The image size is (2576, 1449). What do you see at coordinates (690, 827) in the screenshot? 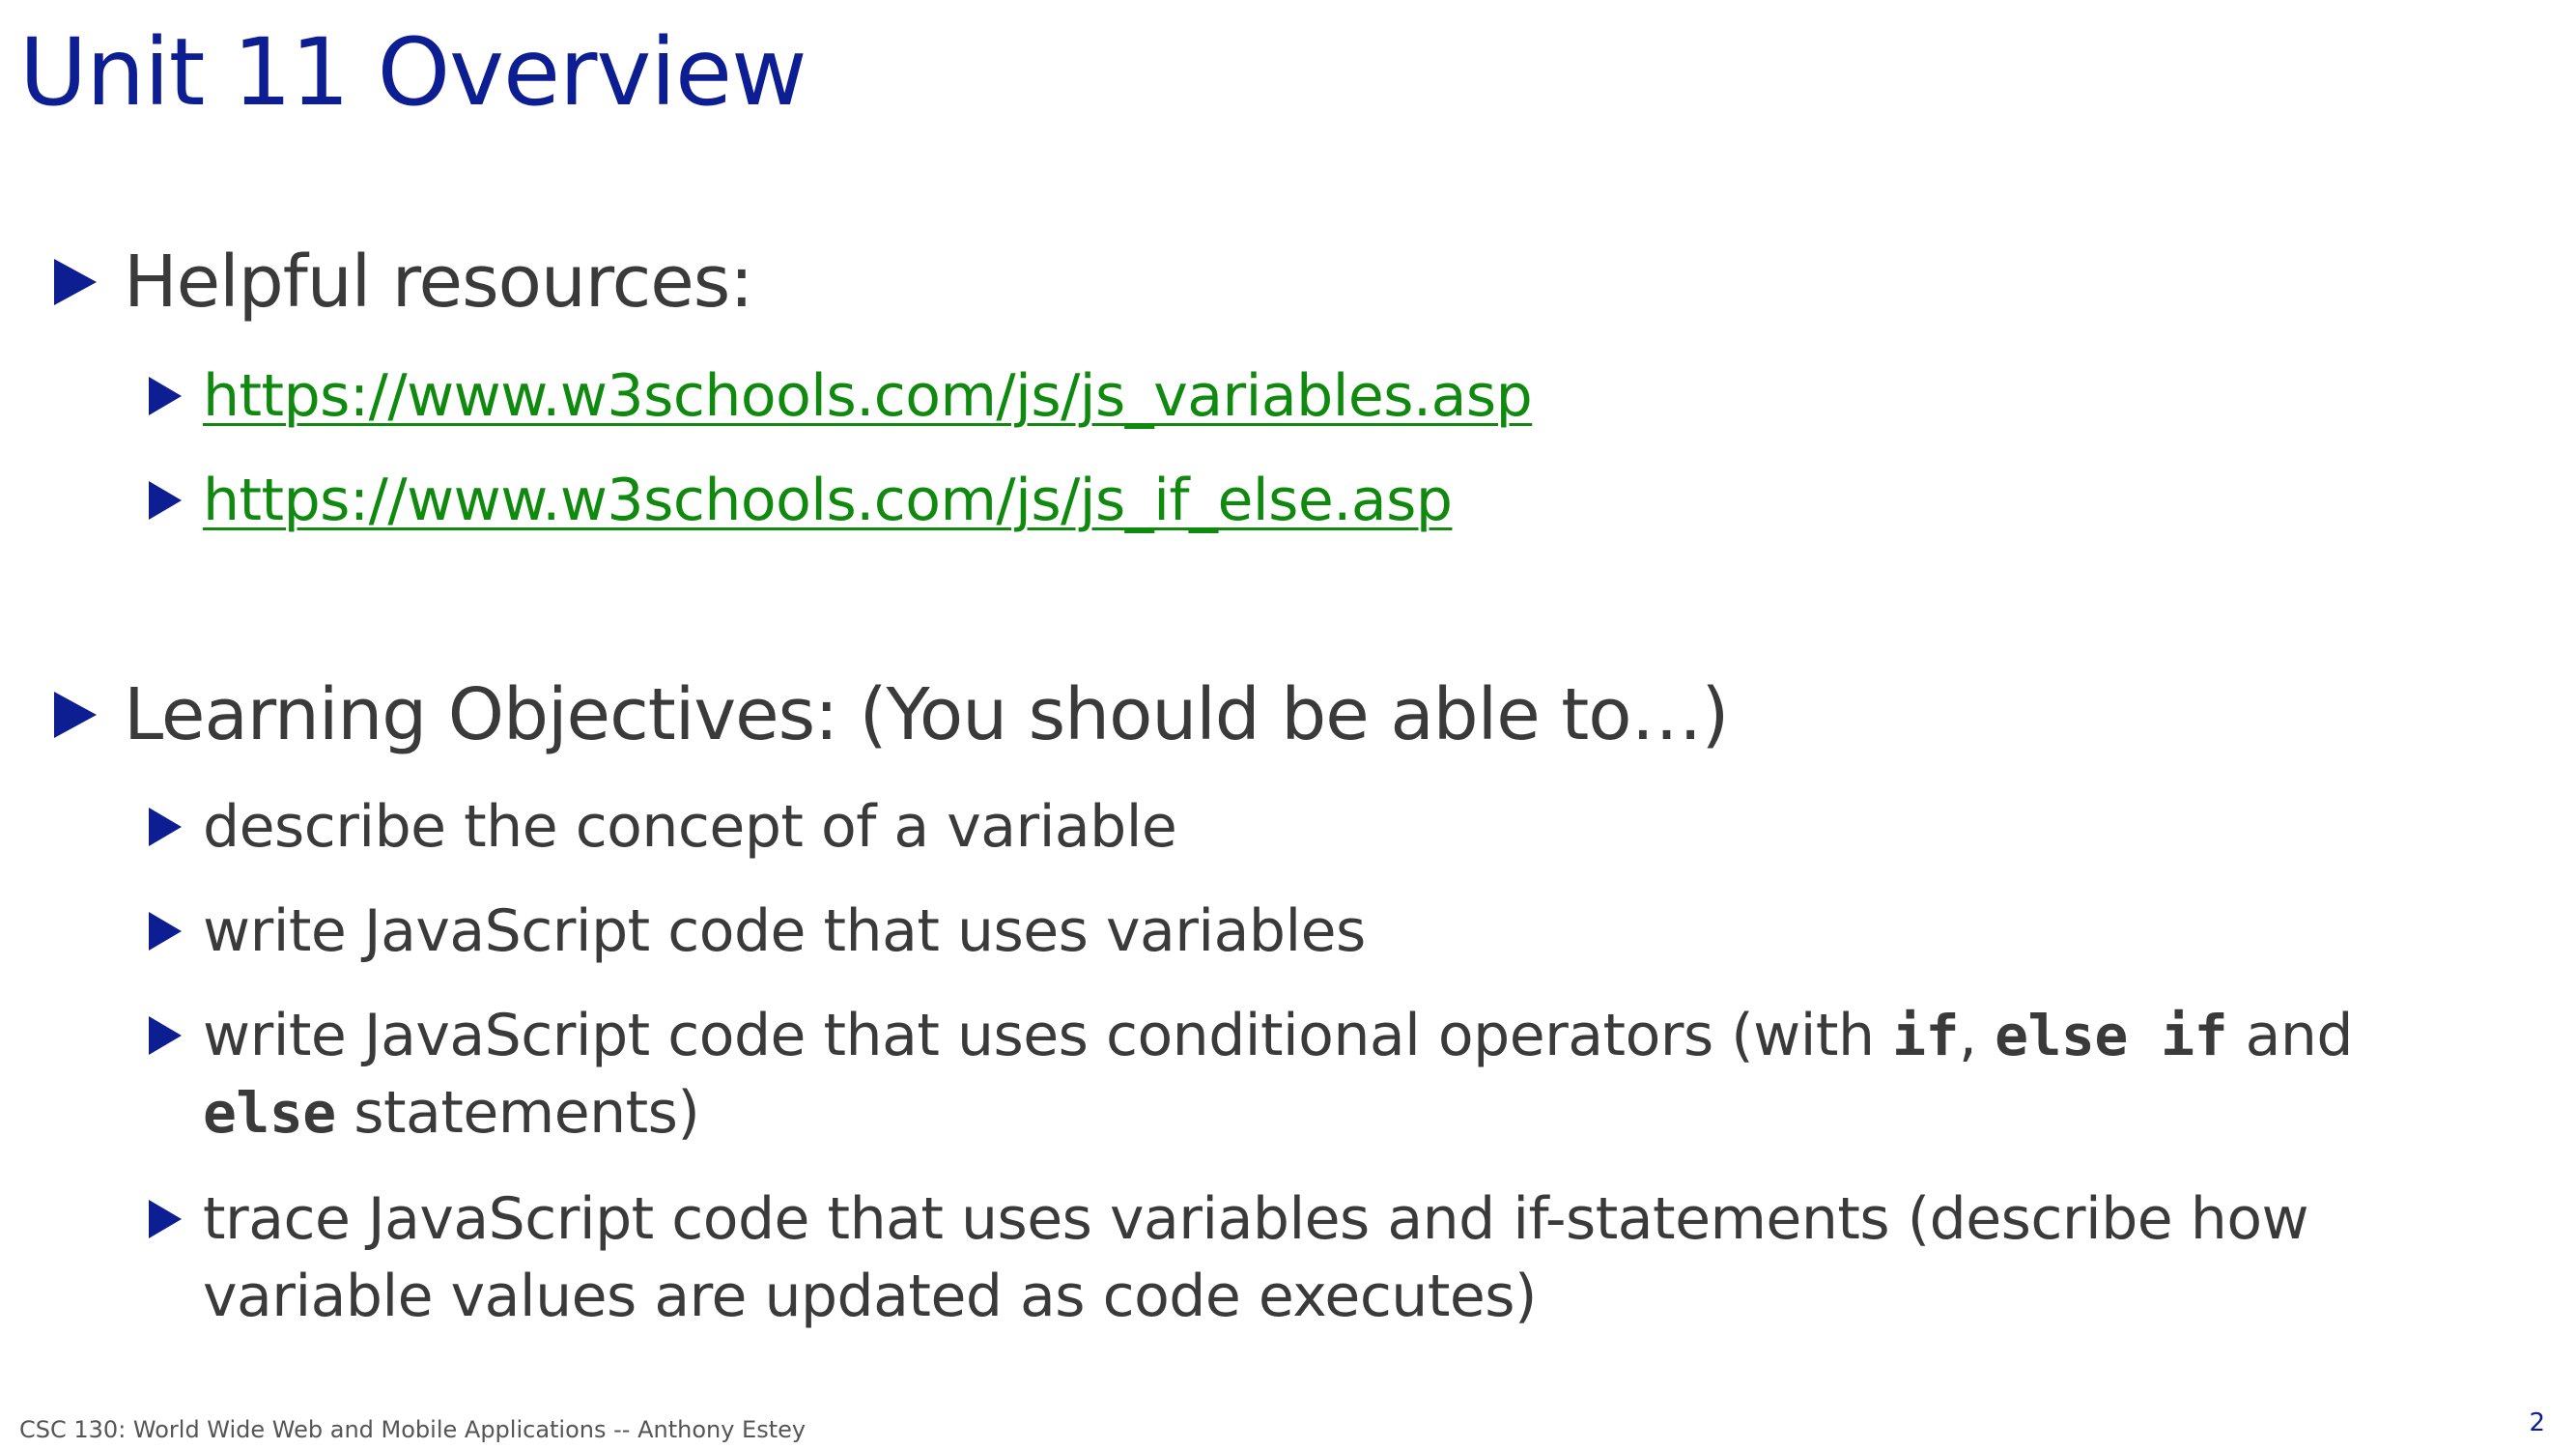
I see `objective-text: describe the concept of a variable` at bounding box center [690, 827].